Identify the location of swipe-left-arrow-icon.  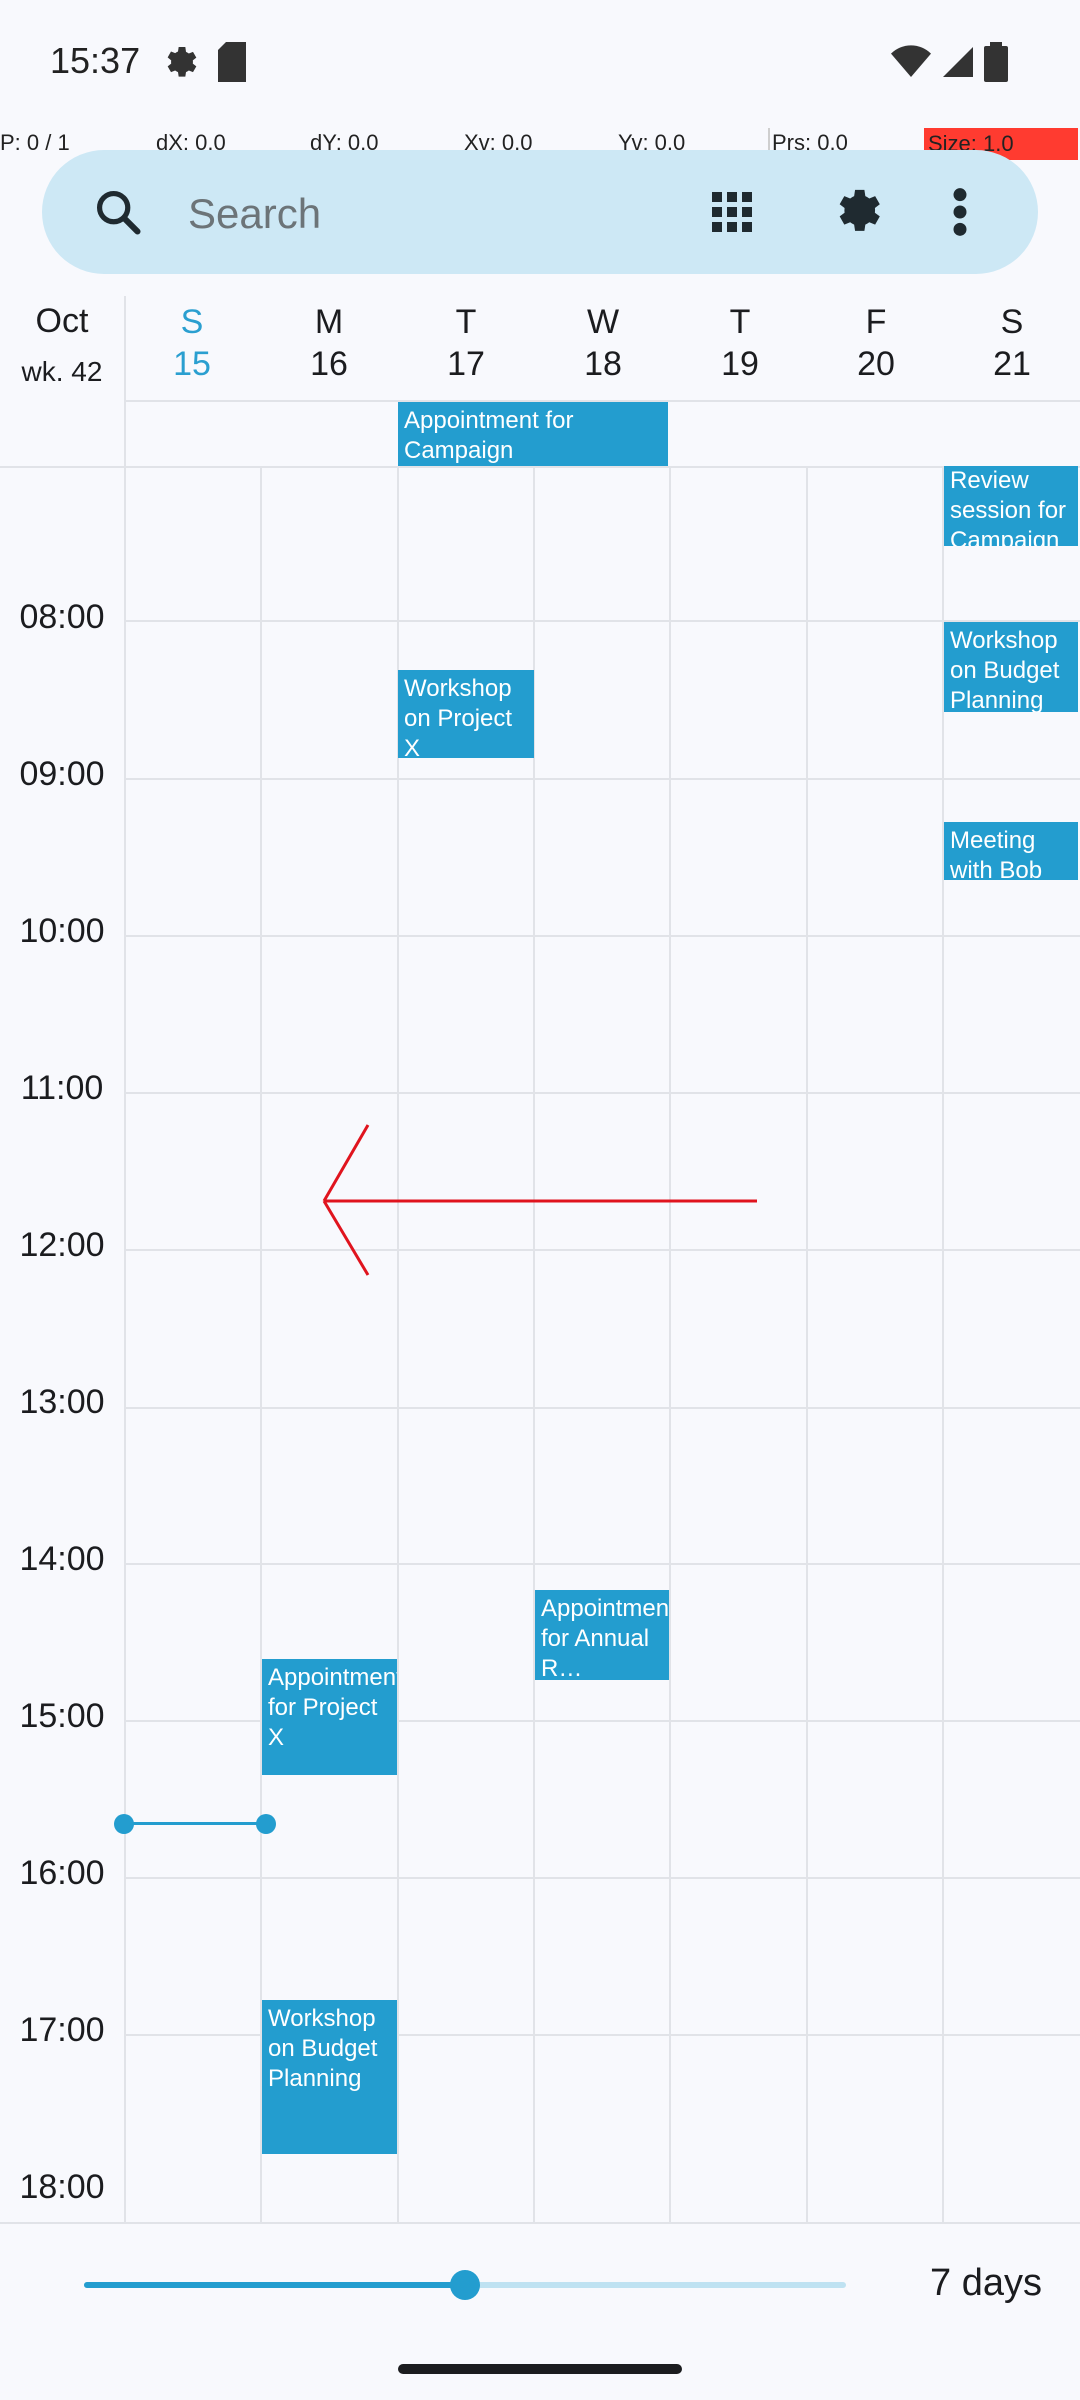
(539, 1200).